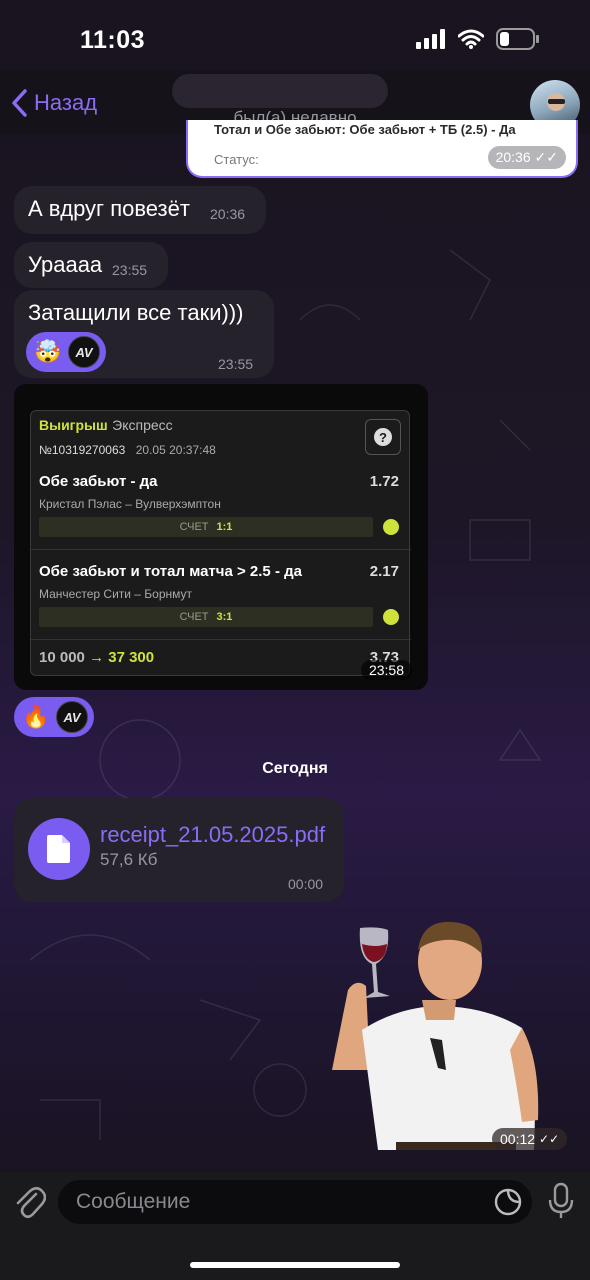 This screenshot has width=590, height=1280. What do you see at coordinates (513, 157) in the screenshot?
I see `message-time-text: 20:36` at bounding box center [513, 157].